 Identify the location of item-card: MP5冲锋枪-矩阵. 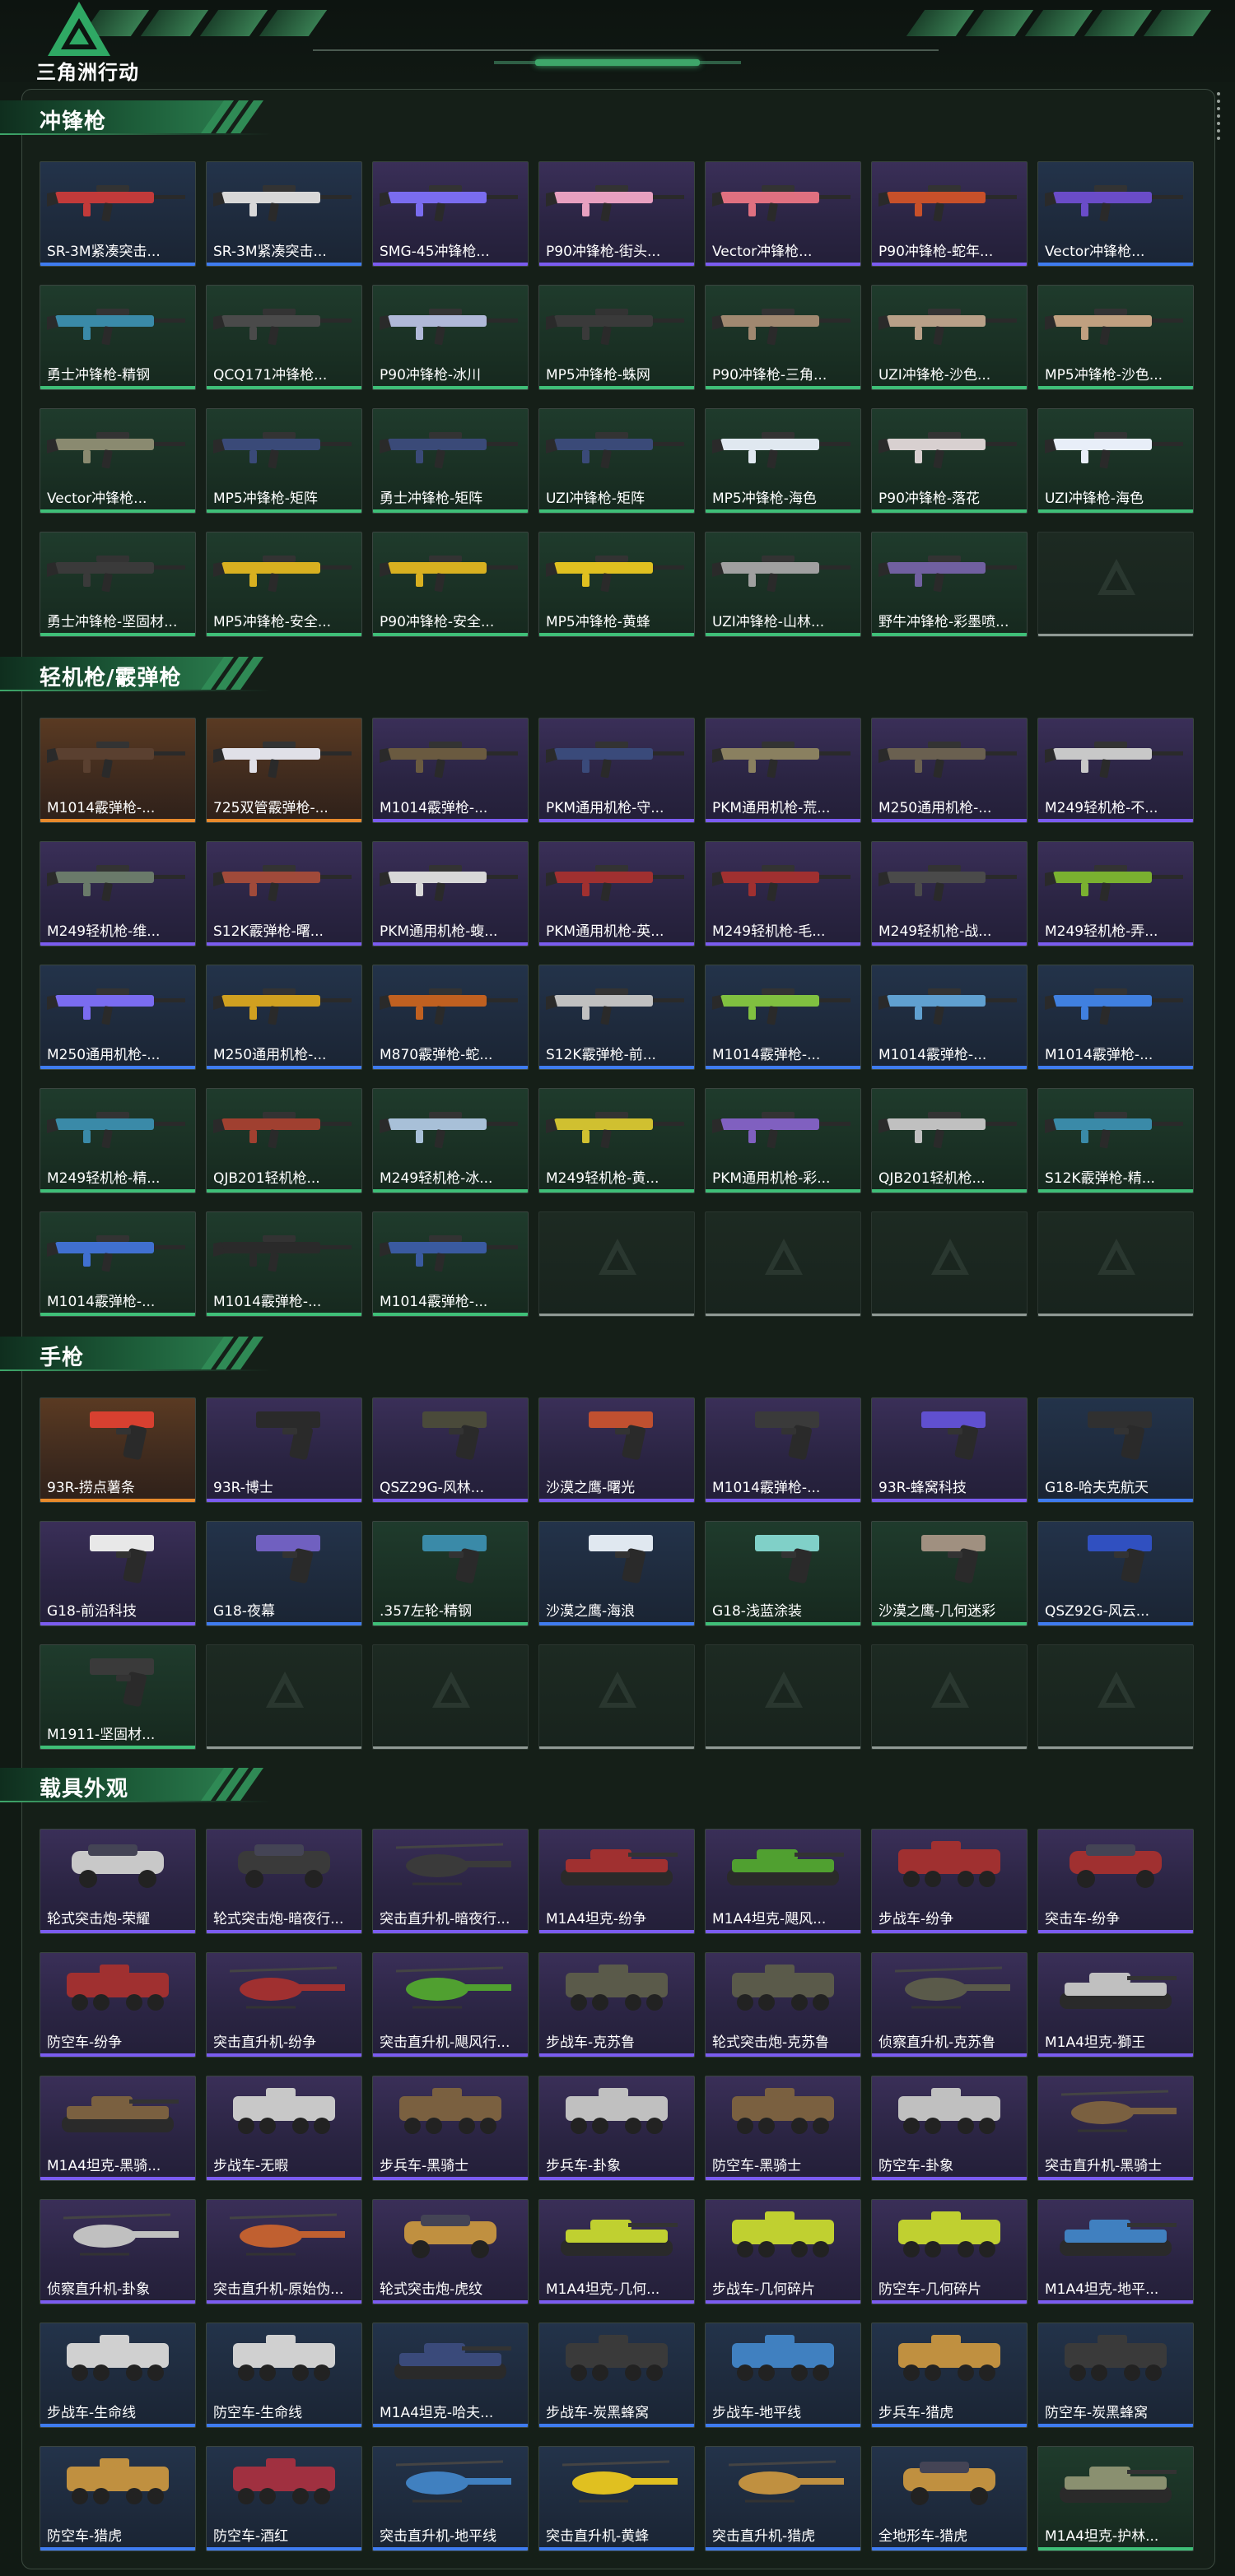
(284, 461).